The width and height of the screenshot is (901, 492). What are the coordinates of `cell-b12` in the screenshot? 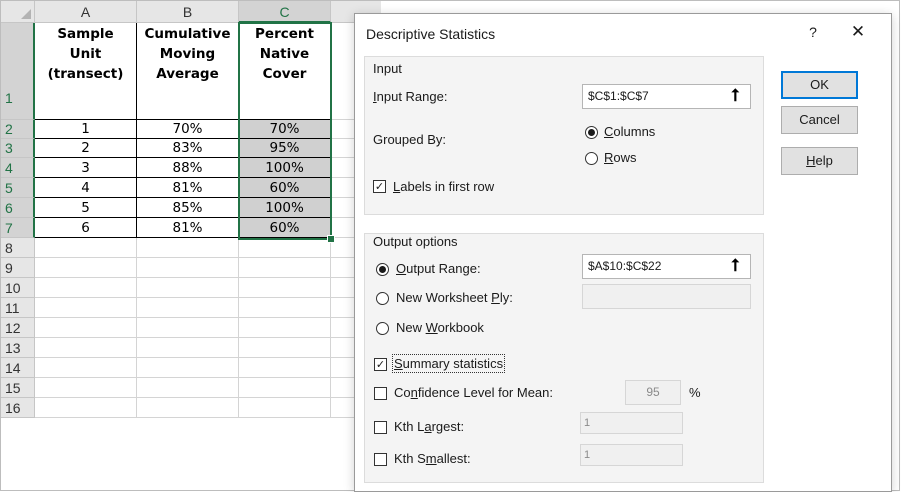 It's located at (188, 328).